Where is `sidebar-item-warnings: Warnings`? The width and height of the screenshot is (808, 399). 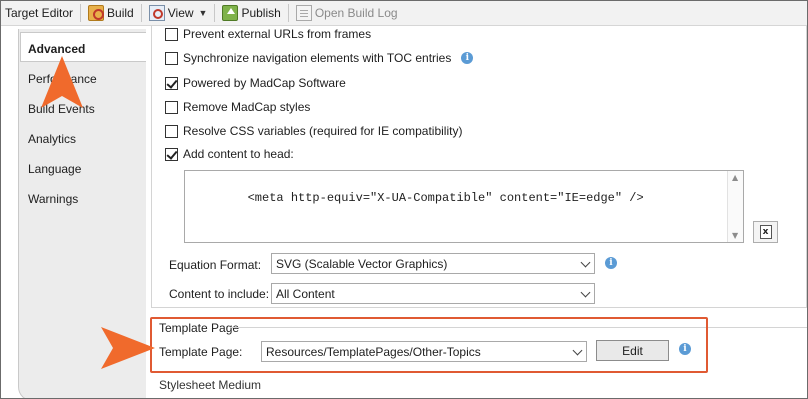 sidebar-item-warnings: Warnings is located at coordinates (53, 199).